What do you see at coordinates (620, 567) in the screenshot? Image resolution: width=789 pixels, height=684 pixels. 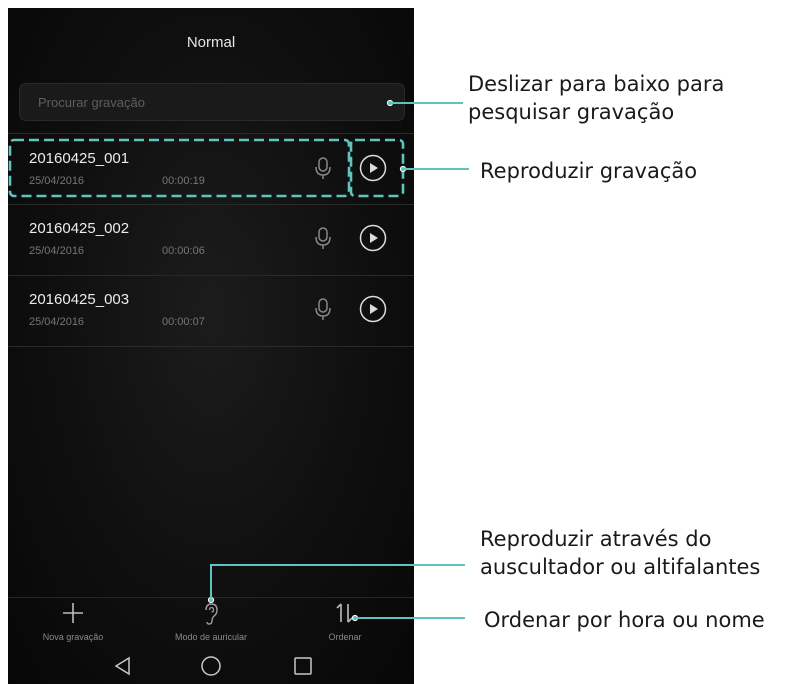 I see `earpiece-callout-line2: auscultador ou altifalantes` at bounding box center [620, 567].